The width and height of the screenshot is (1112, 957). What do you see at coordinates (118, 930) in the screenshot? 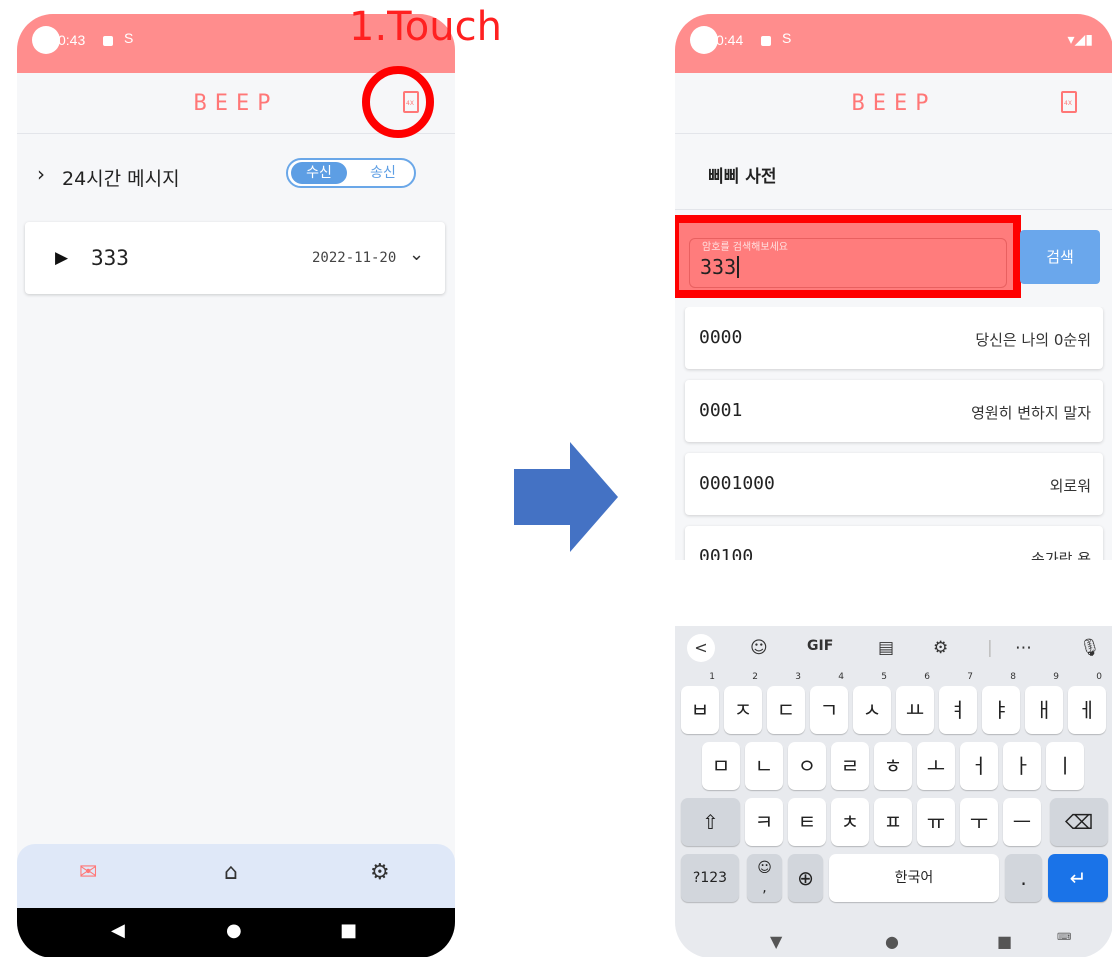
I see `back-icon: ◀` at bounding box center [118, 930].